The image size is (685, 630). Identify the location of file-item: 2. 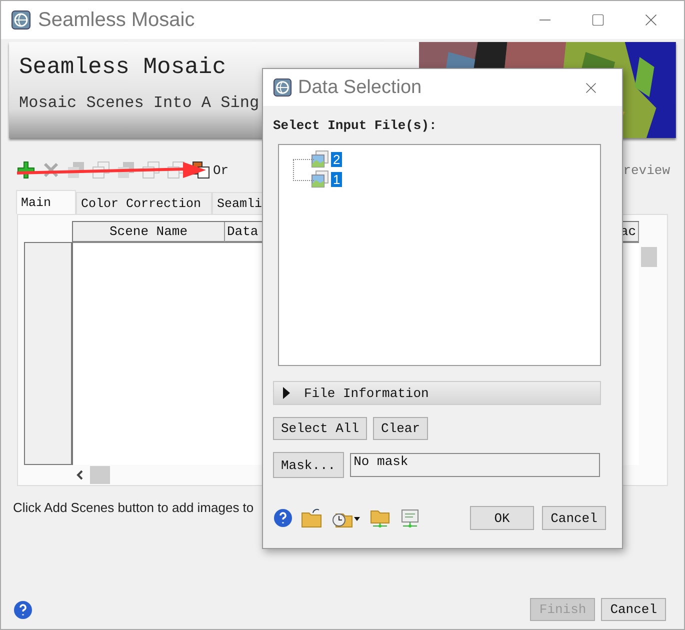
(336, 159).